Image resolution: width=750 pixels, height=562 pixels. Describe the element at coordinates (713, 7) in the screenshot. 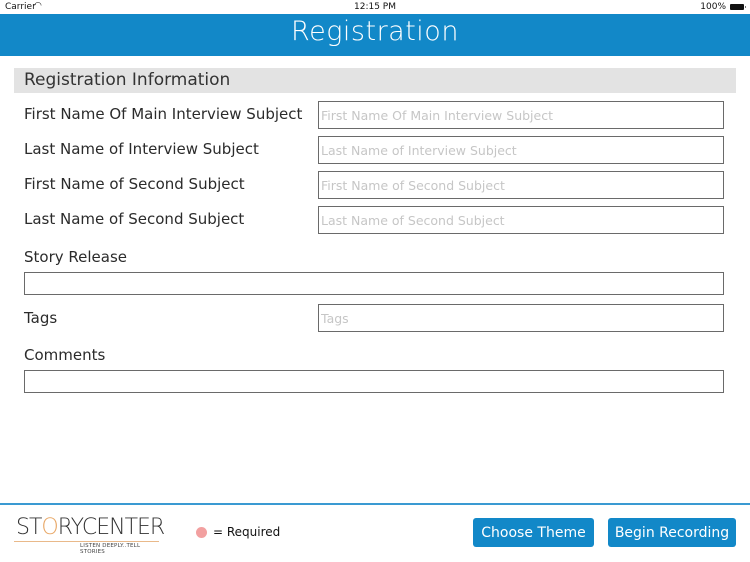

I see `battery-percent: 100%` at that location.